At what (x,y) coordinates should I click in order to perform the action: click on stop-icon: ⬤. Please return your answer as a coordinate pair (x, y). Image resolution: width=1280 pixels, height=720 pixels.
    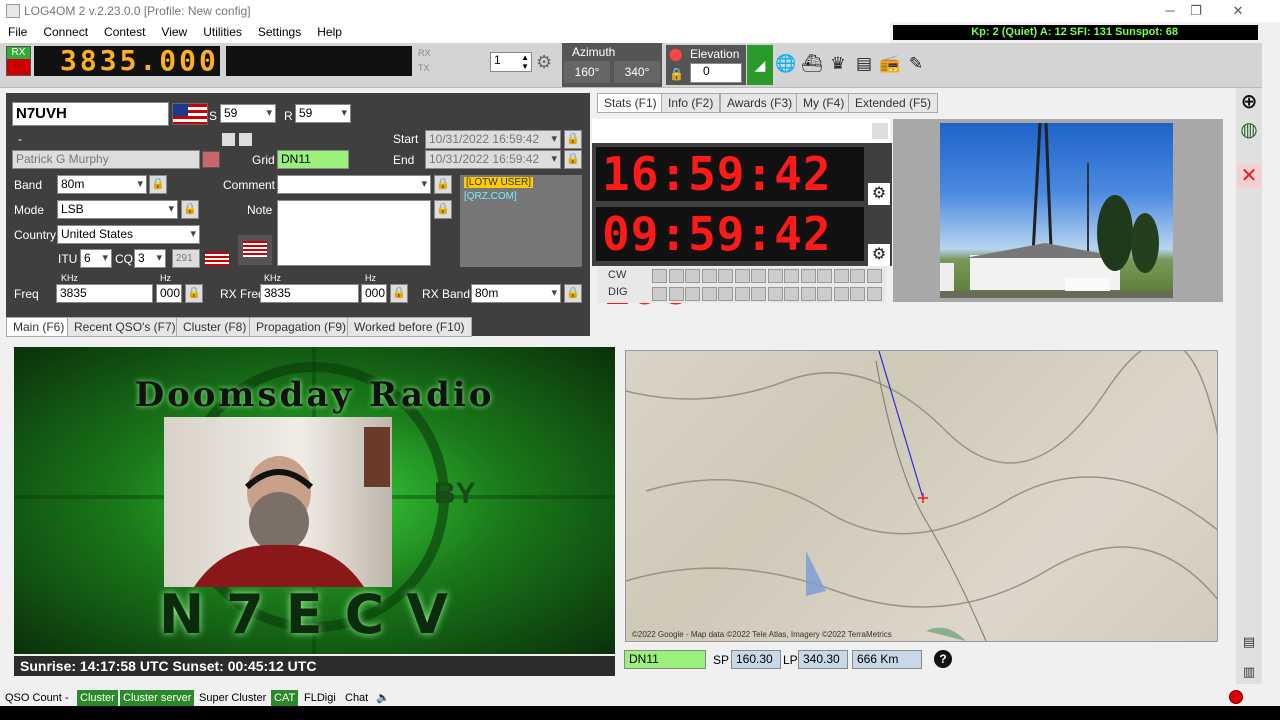
    Looking at the image, I should click on (675, 54).